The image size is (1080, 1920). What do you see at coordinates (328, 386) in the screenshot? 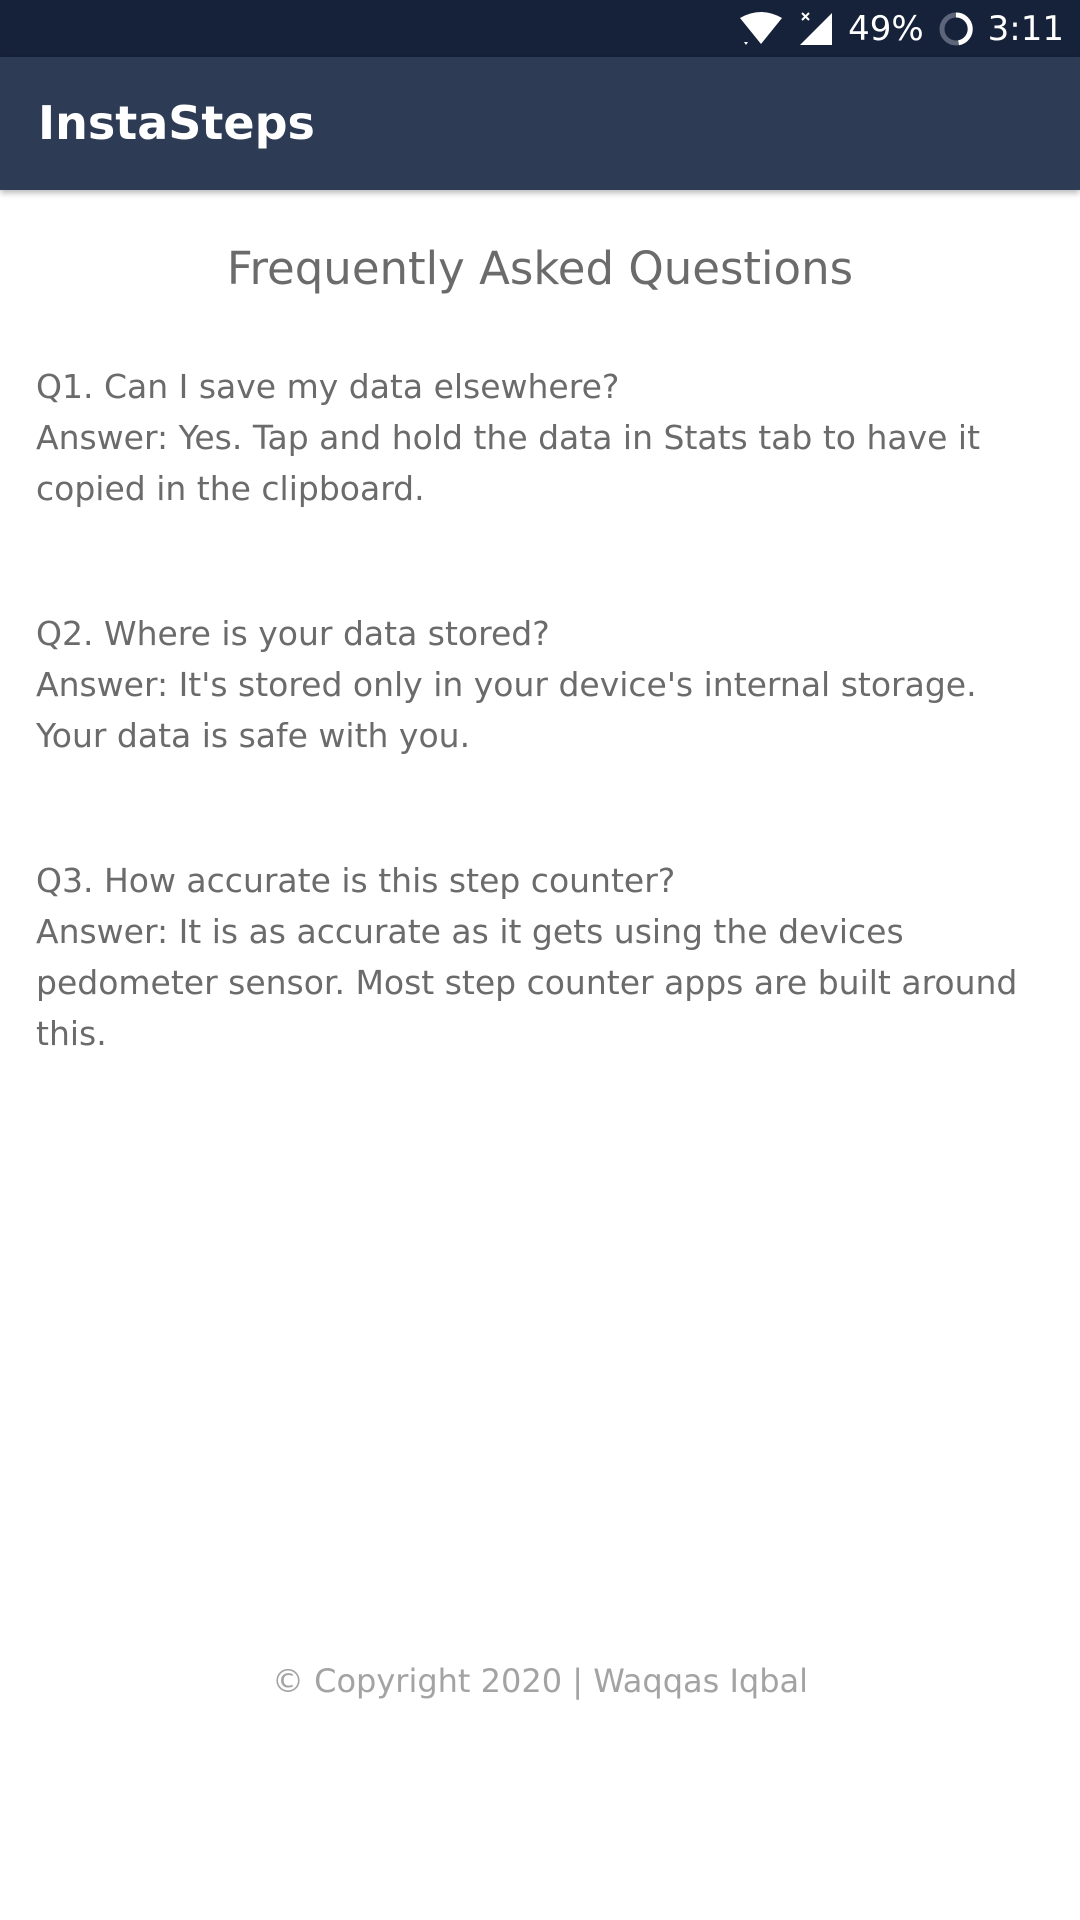
I see `faq-question: Q1. Can I save my data elsewhere?` at bounding box center [328, 386].